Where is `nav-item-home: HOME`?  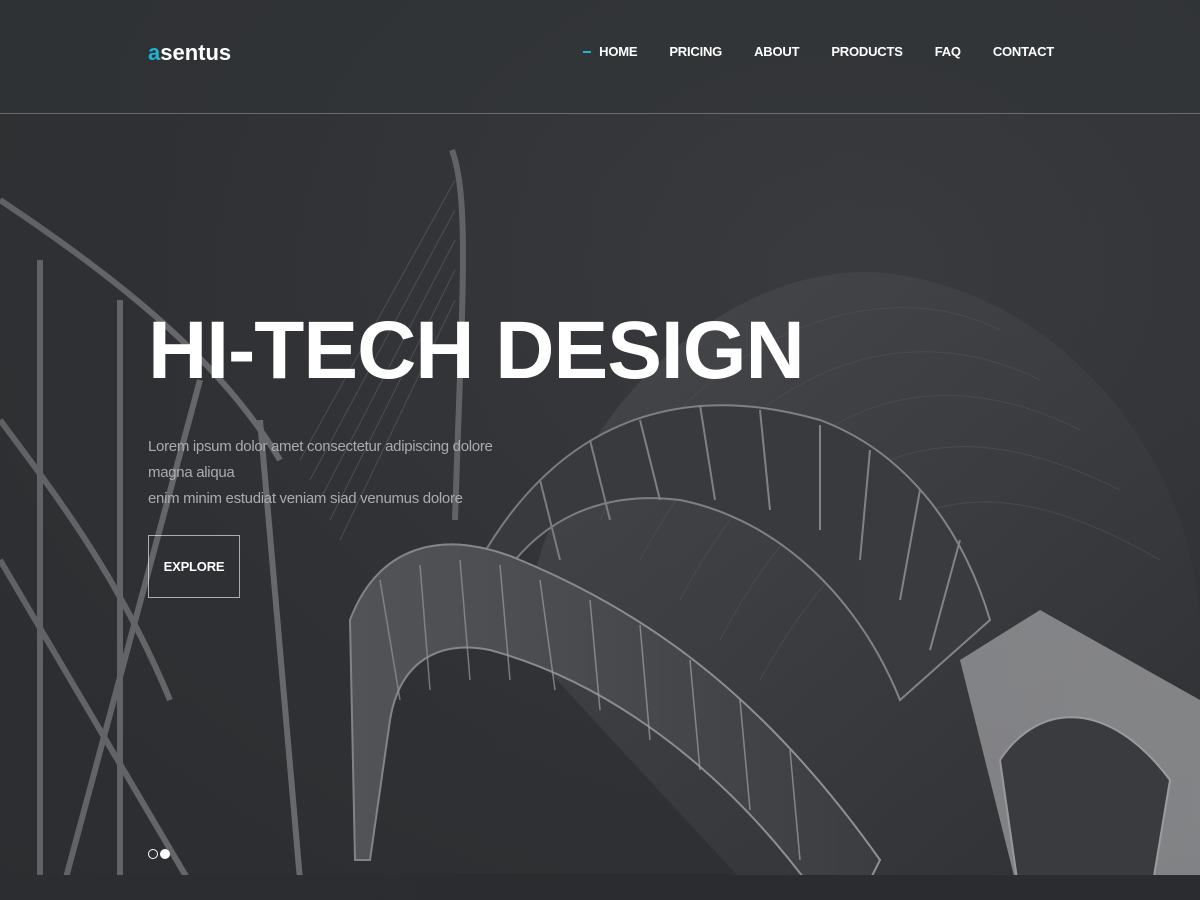 nav-item-home: HOME is located at coordinates (610, 51).